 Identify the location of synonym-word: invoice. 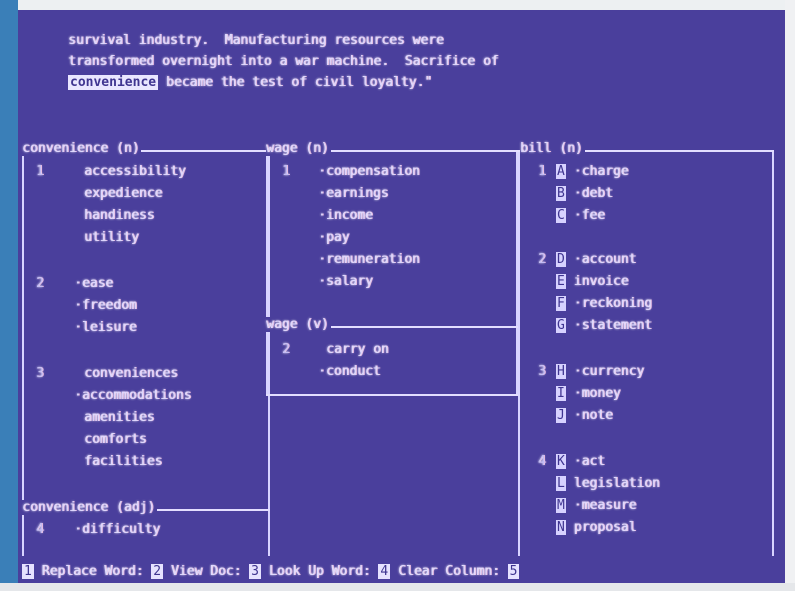
(601, 281).